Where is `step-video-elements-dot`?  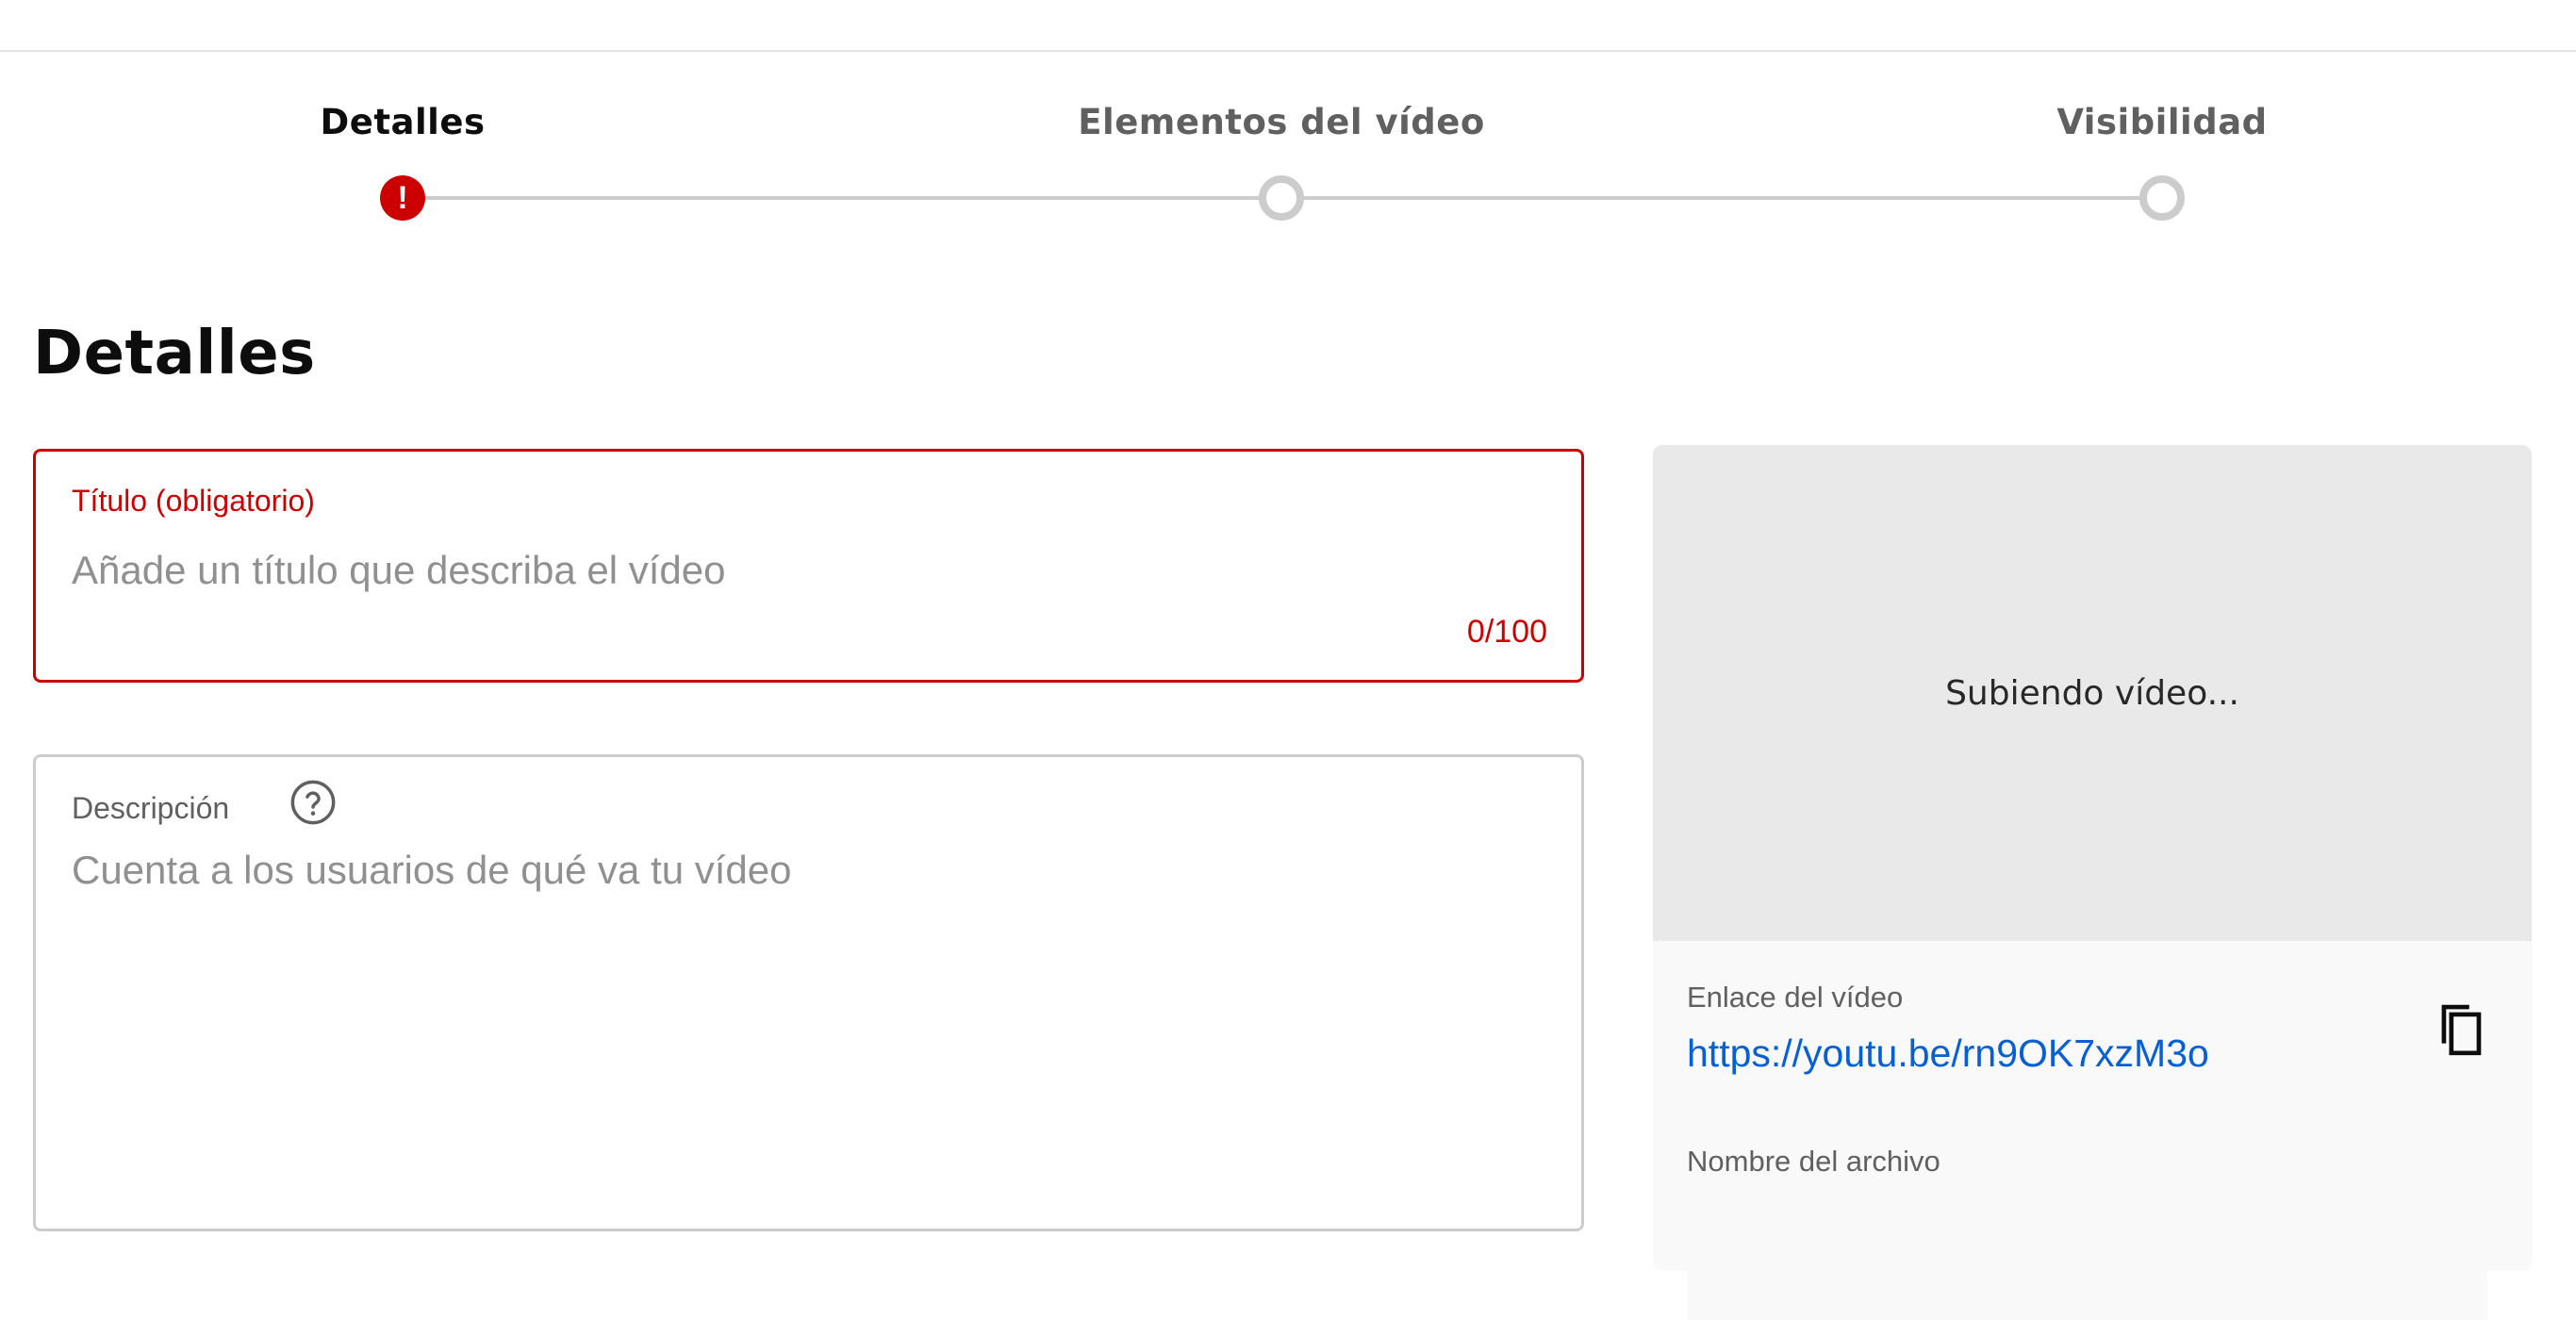
step-video-elements-dot is located at coordinates (1281, 198).